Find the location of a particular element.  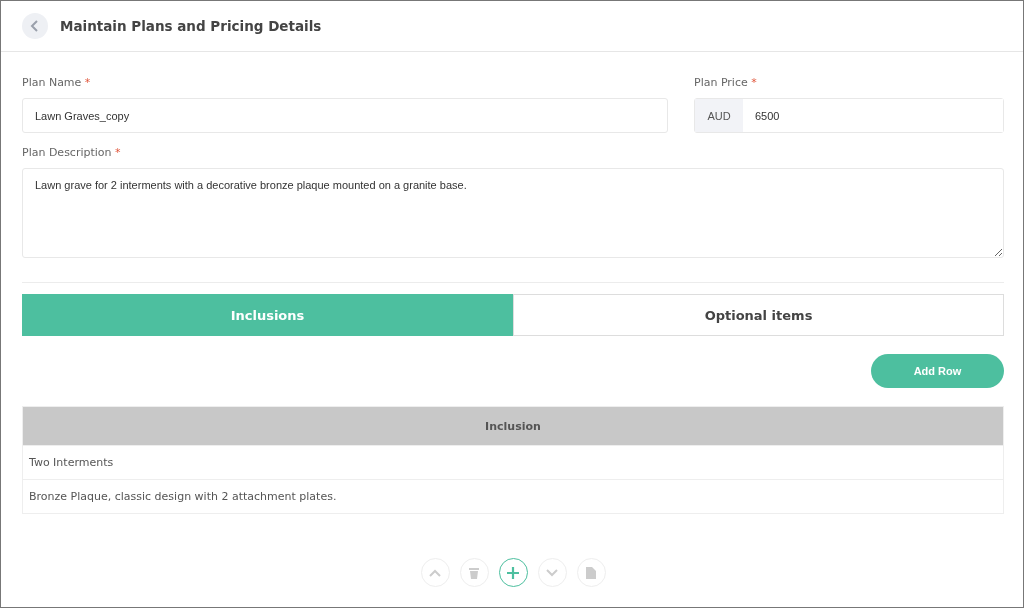

table-cell: Two Interments is located at coordinates (71, 462).